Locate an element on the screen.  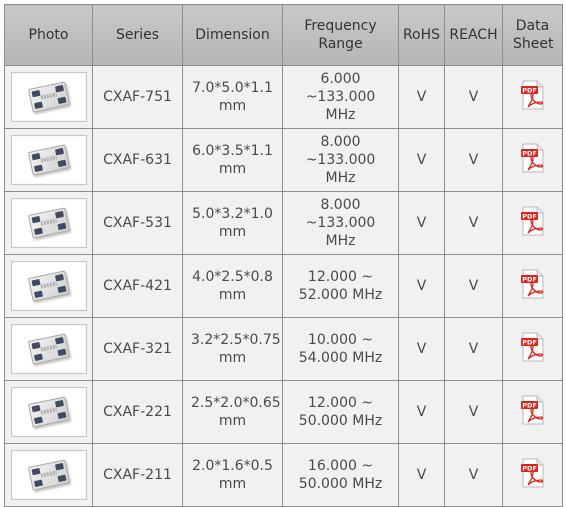
dimension-cell: 7.0*5.0*1.1 mm is located at coordinates (232, 97).